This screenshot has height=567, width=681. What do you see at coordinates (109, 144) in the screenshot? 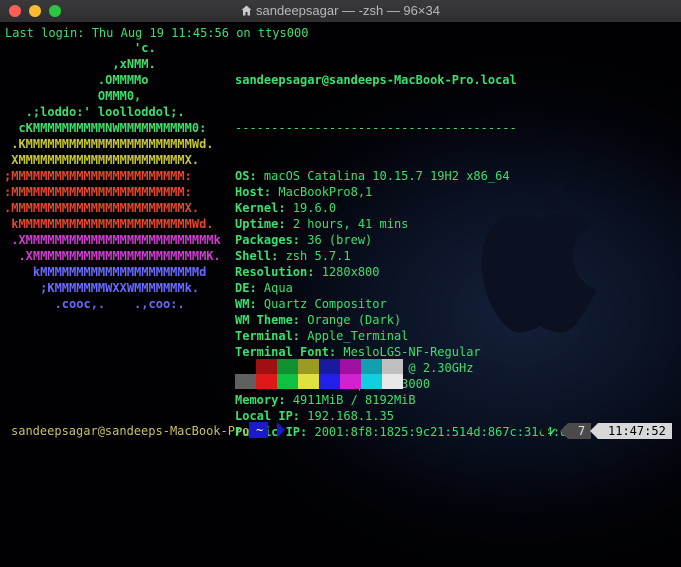
I see `logo-line: .KMMMMMMMMMMMMMMMMMMMMMMMWd.` at bounding box center [109, 144].